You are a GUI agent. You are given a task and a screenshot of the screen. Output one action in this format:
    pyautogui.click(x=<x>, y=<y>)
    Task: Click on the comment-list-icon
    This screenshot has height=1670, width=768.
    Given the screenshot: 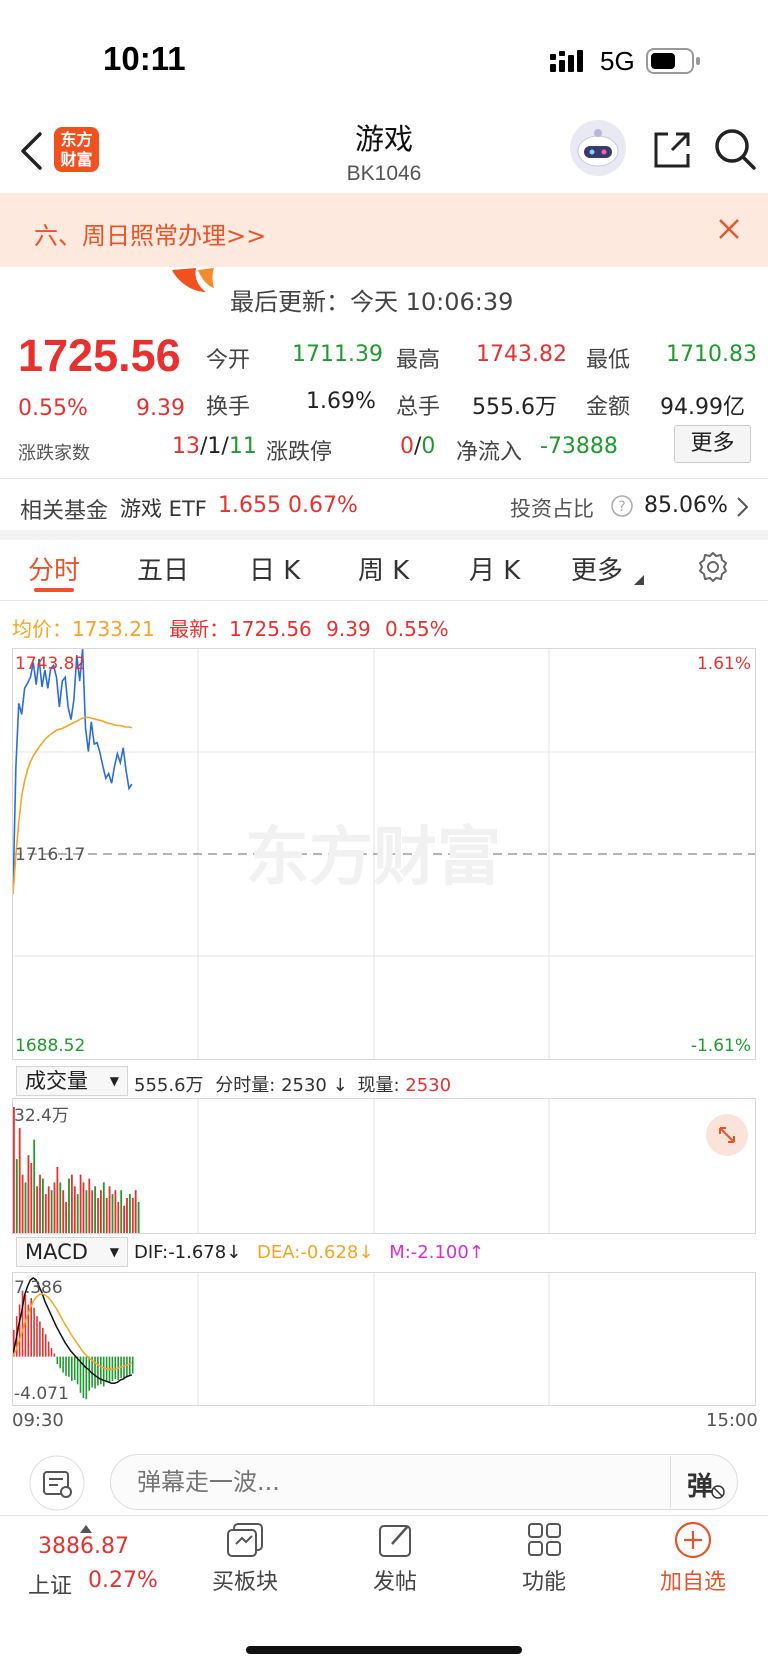 What is the action you would take?
    pyautogui.click(x=57, y=1485)
    